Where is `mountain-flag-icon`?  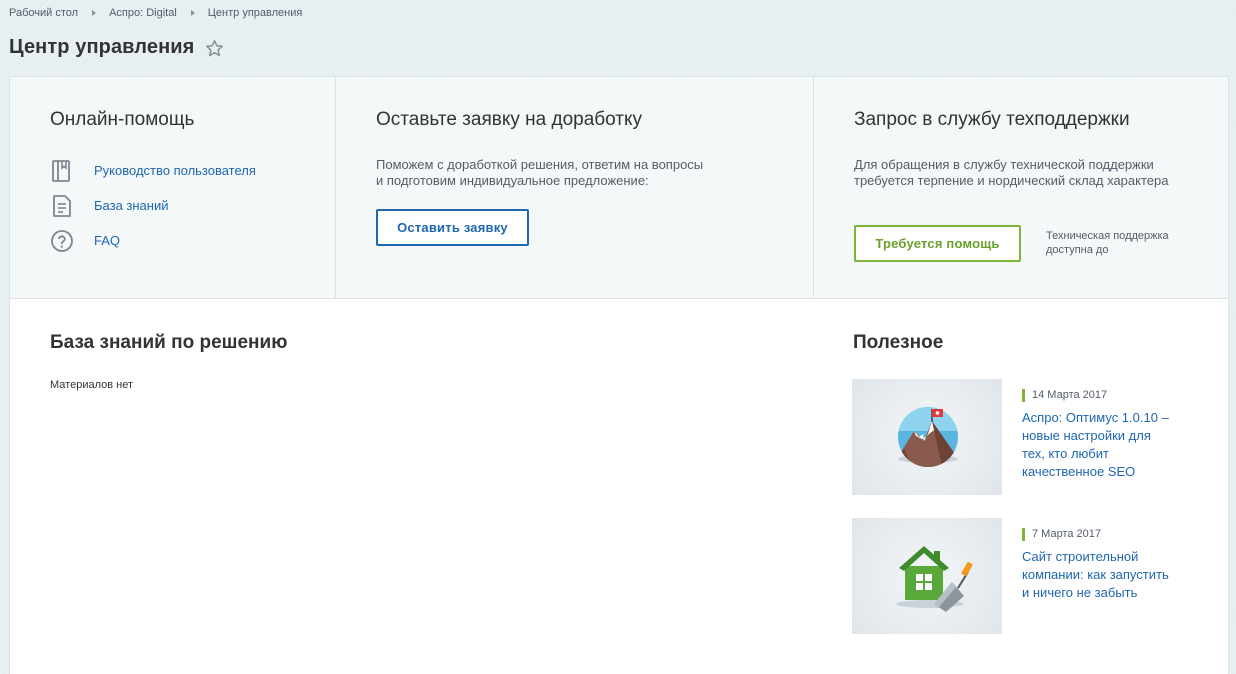 mountain-flag-icon is located at coordinates (928, 437).